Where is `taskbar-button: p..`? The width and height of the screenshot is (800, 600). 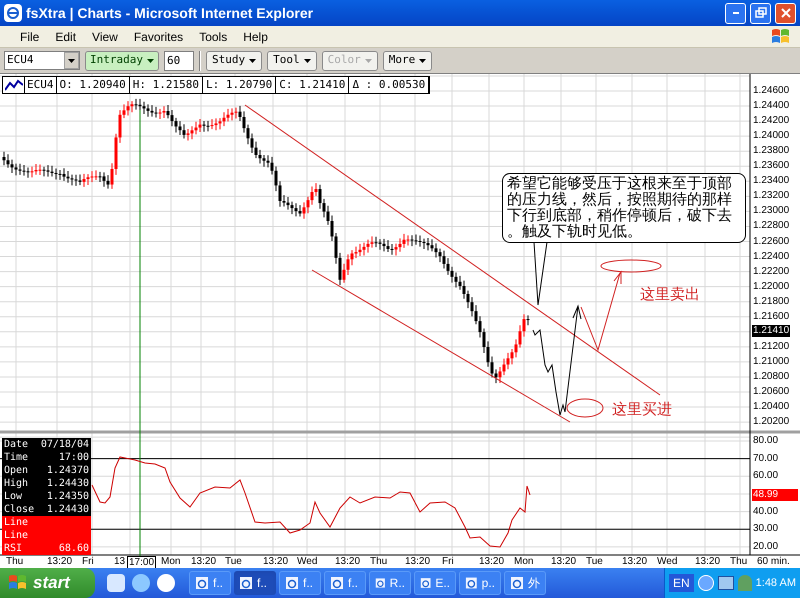
taskbar-button: p.. is located at coordinates (480, 583).